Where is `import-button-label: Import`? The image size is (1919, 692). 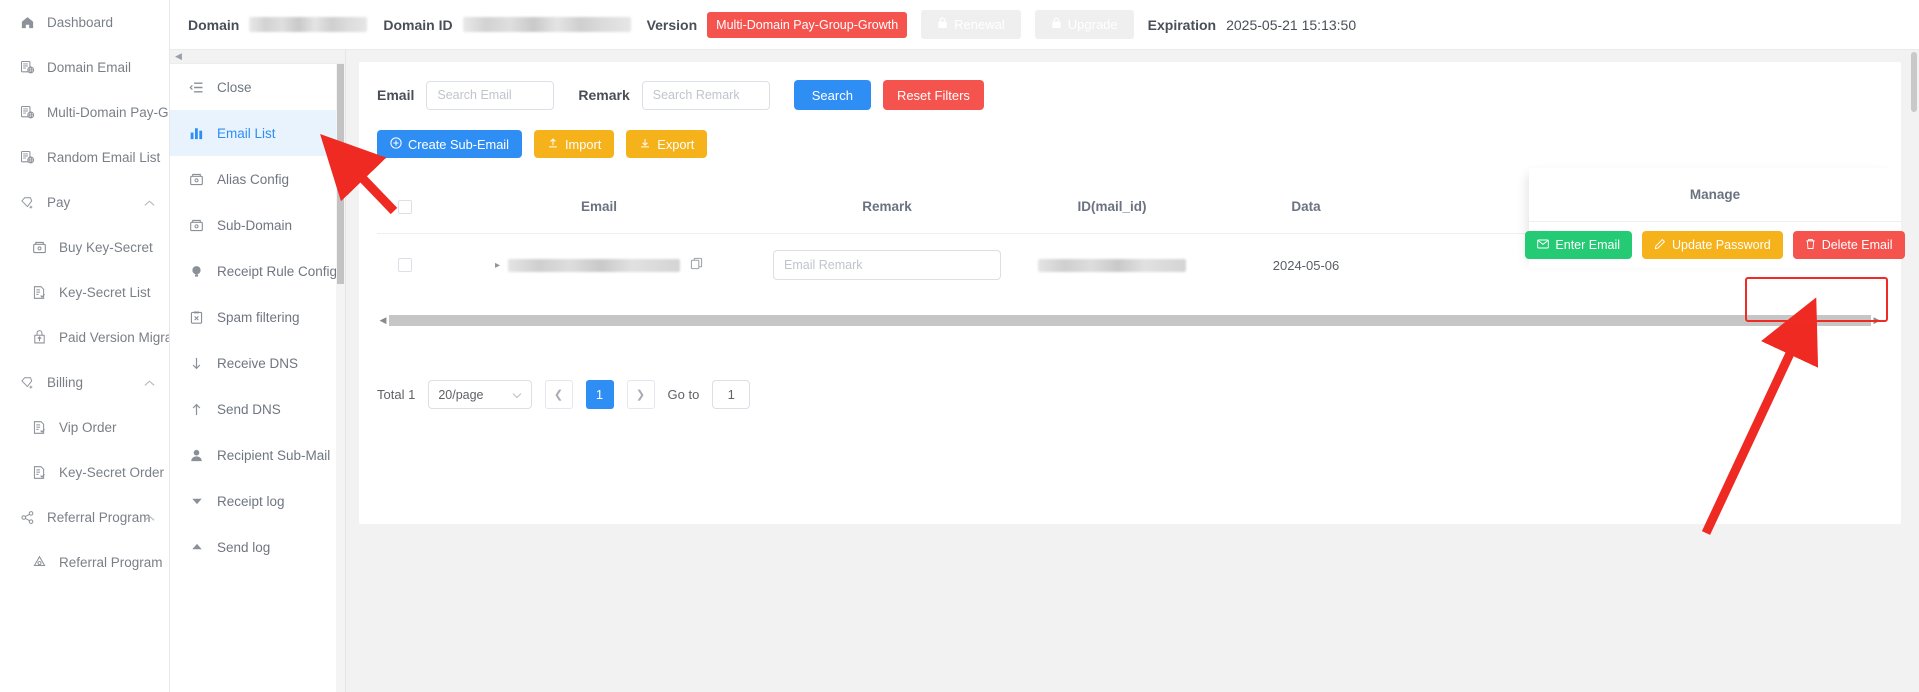 import-button-label: Import is located at coordinates (583, 144).